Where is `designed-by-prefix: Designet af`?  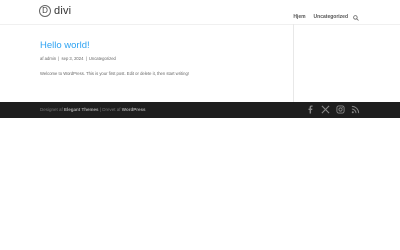
designed-by-prefix: Designet af is located at coordinates (51, 109).